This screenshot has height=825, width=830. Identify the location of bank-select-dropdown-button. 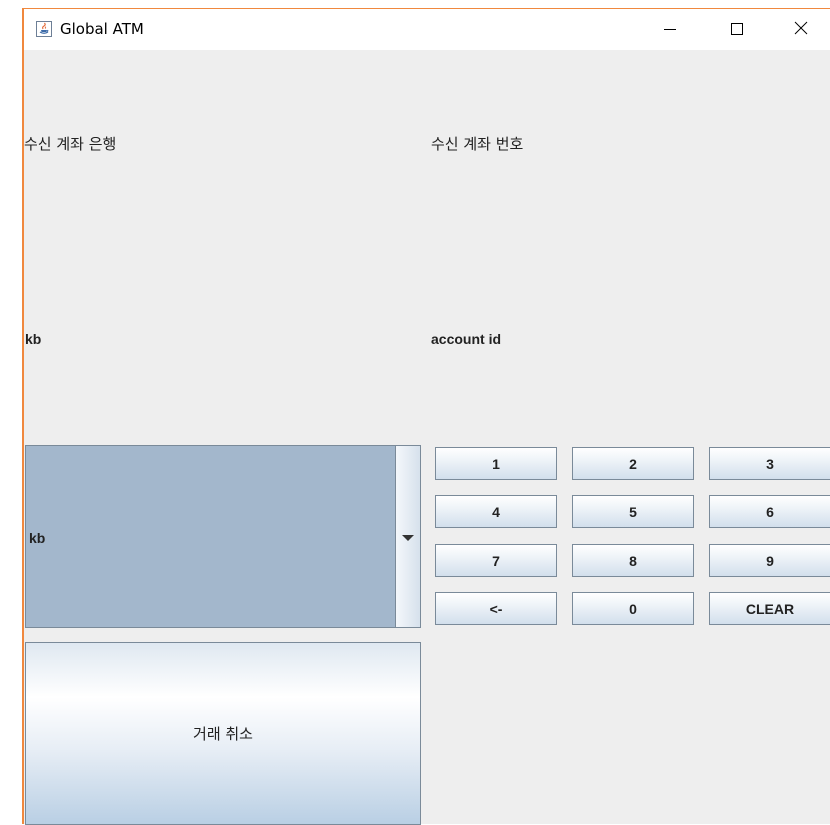
(407, 536).